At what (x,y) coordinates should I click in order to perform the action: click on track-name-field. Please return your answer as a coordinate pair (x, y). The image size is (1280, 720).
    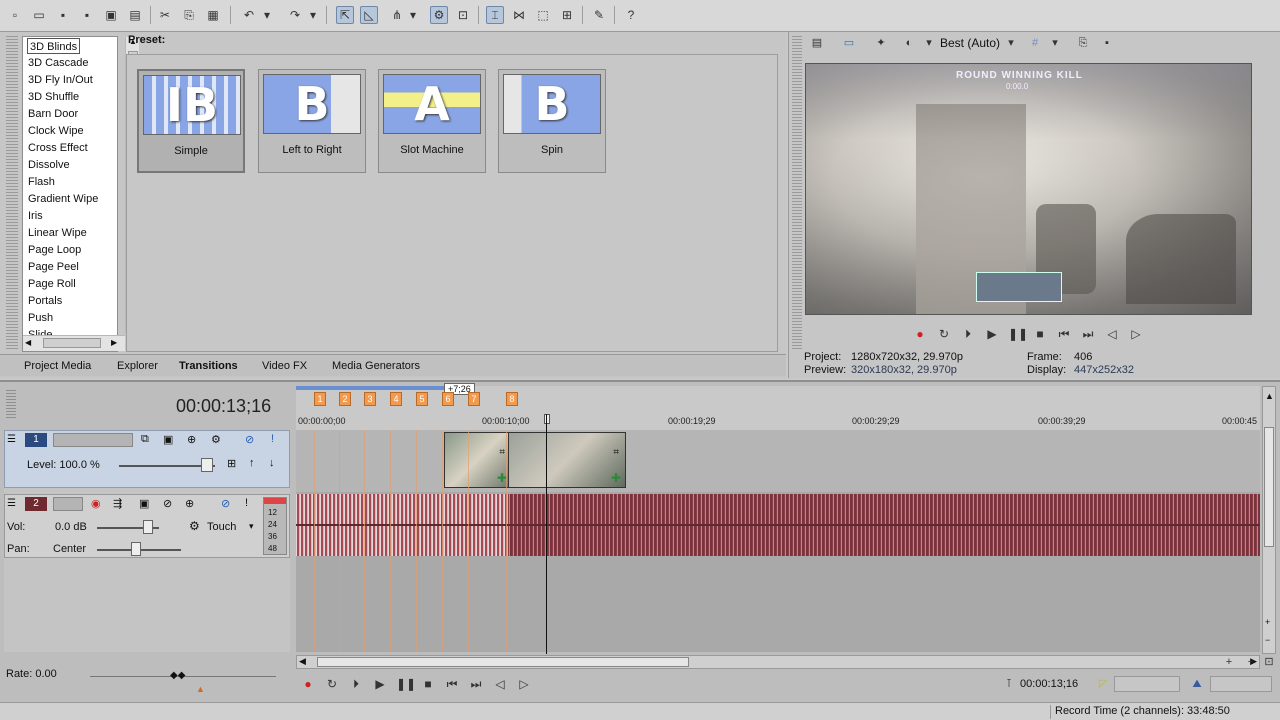
    Looking at the image, I should click on (68, 504).